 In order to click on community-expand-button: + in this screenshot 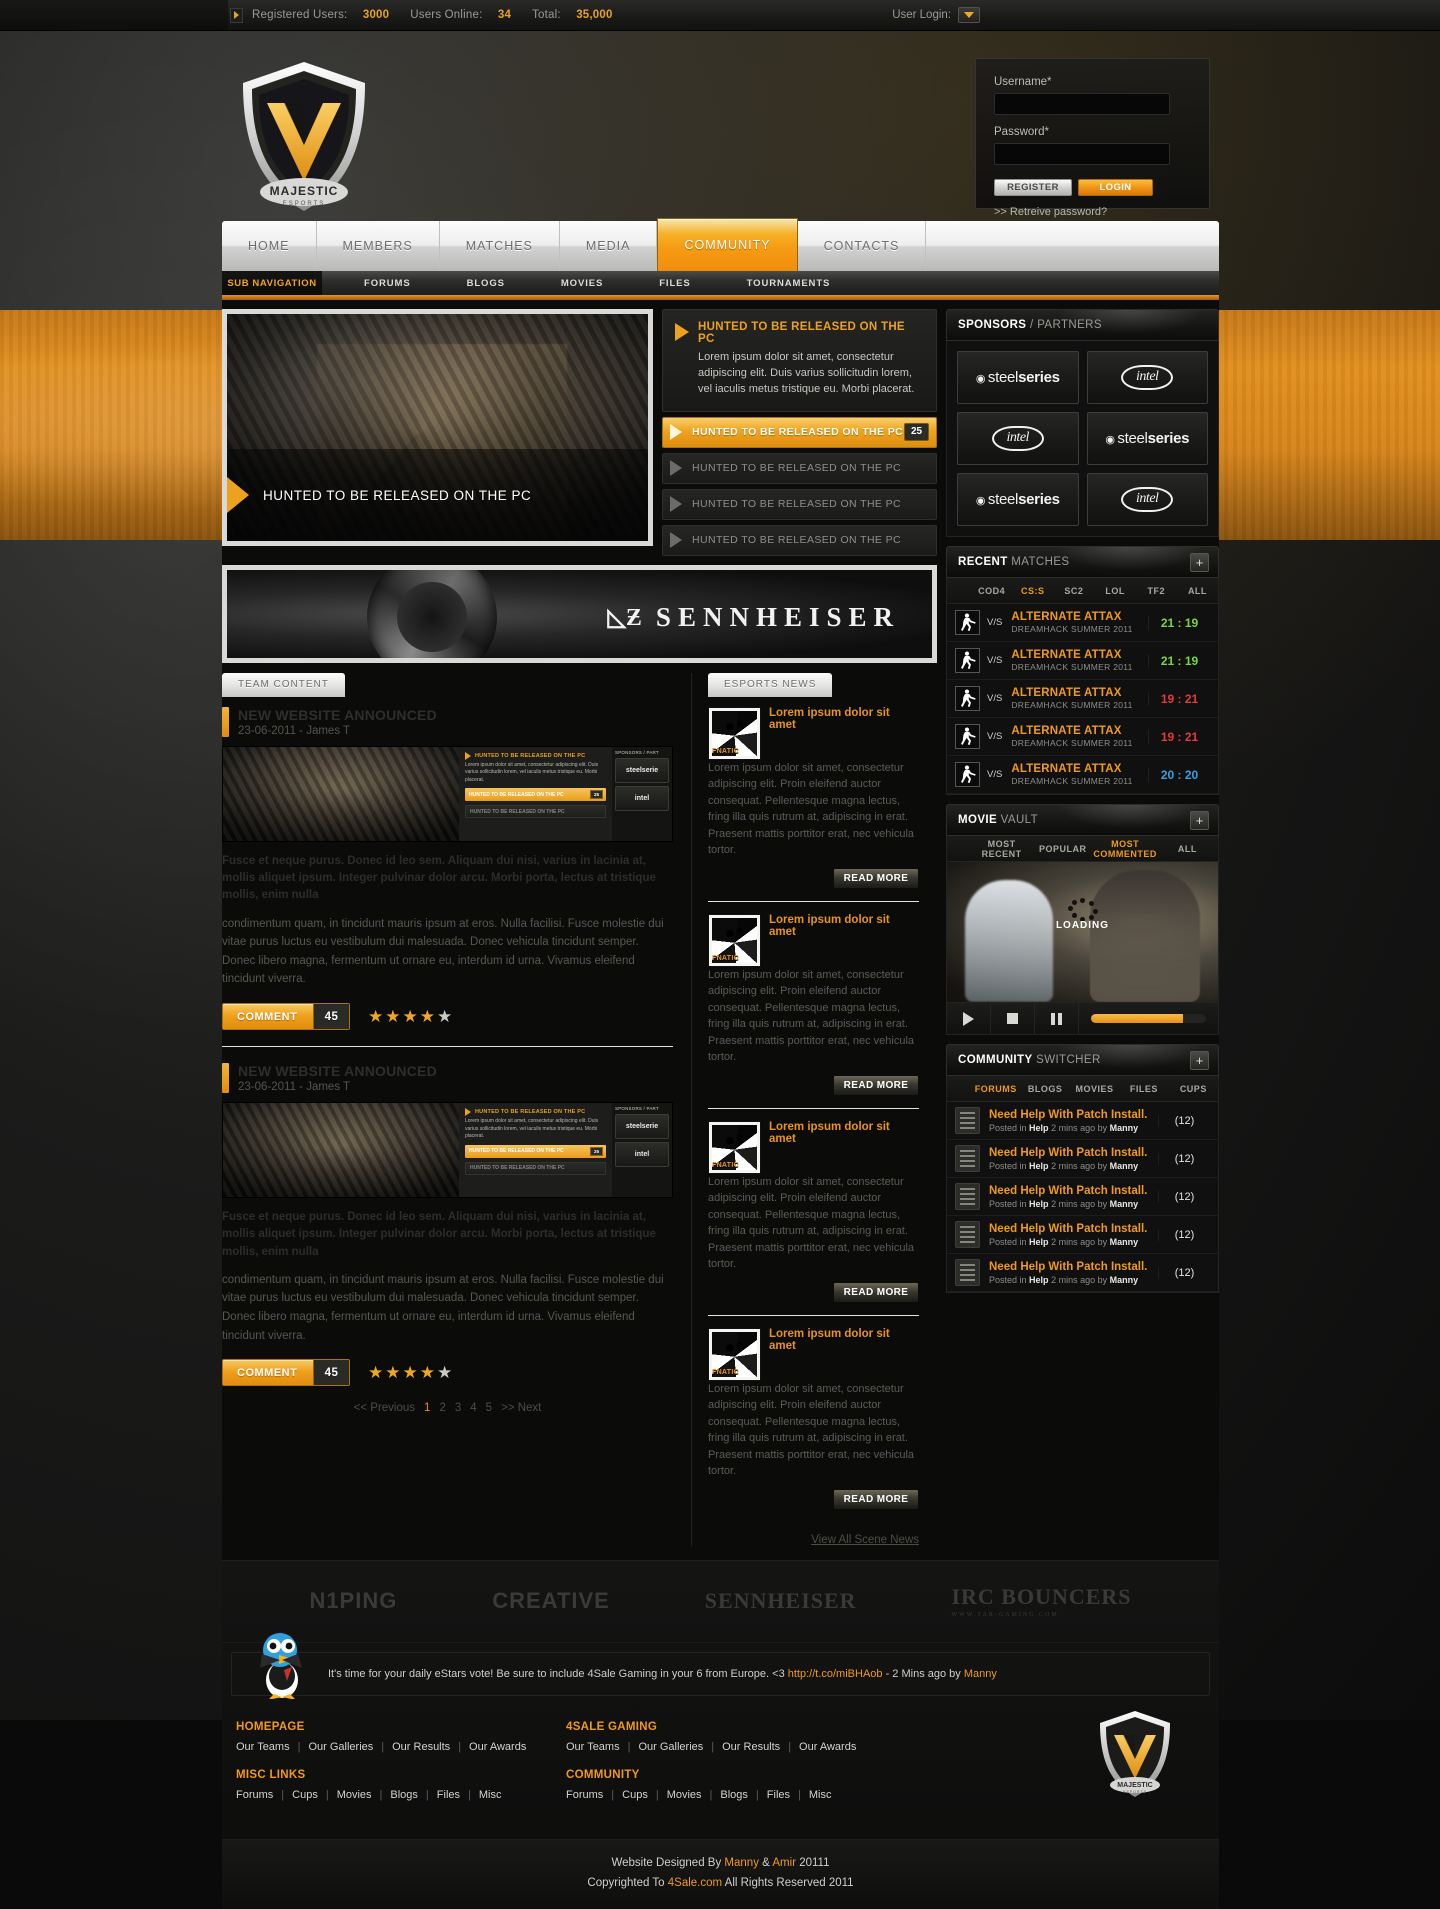, I will do `click(1199, 1060)`.